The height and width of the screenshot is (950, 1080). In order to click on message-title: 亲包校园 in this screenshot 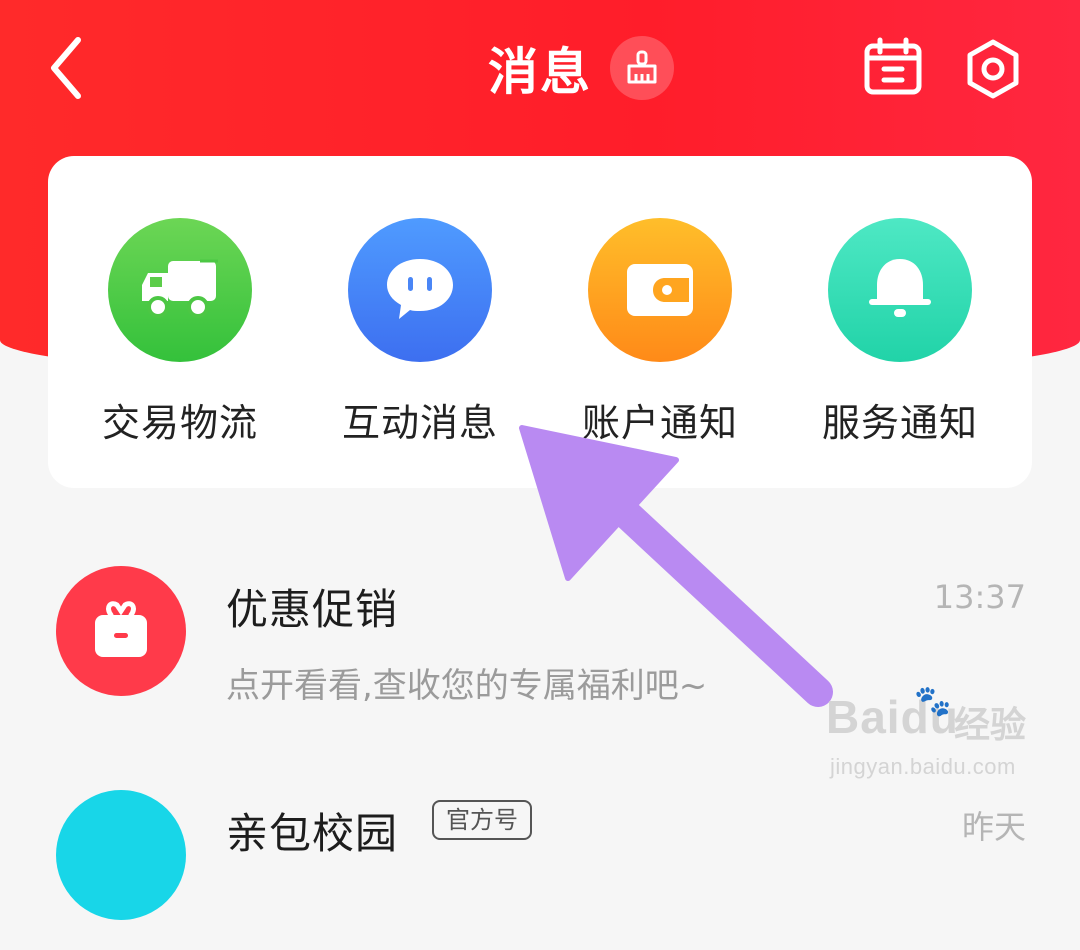, I will do `click(312, 833)`.